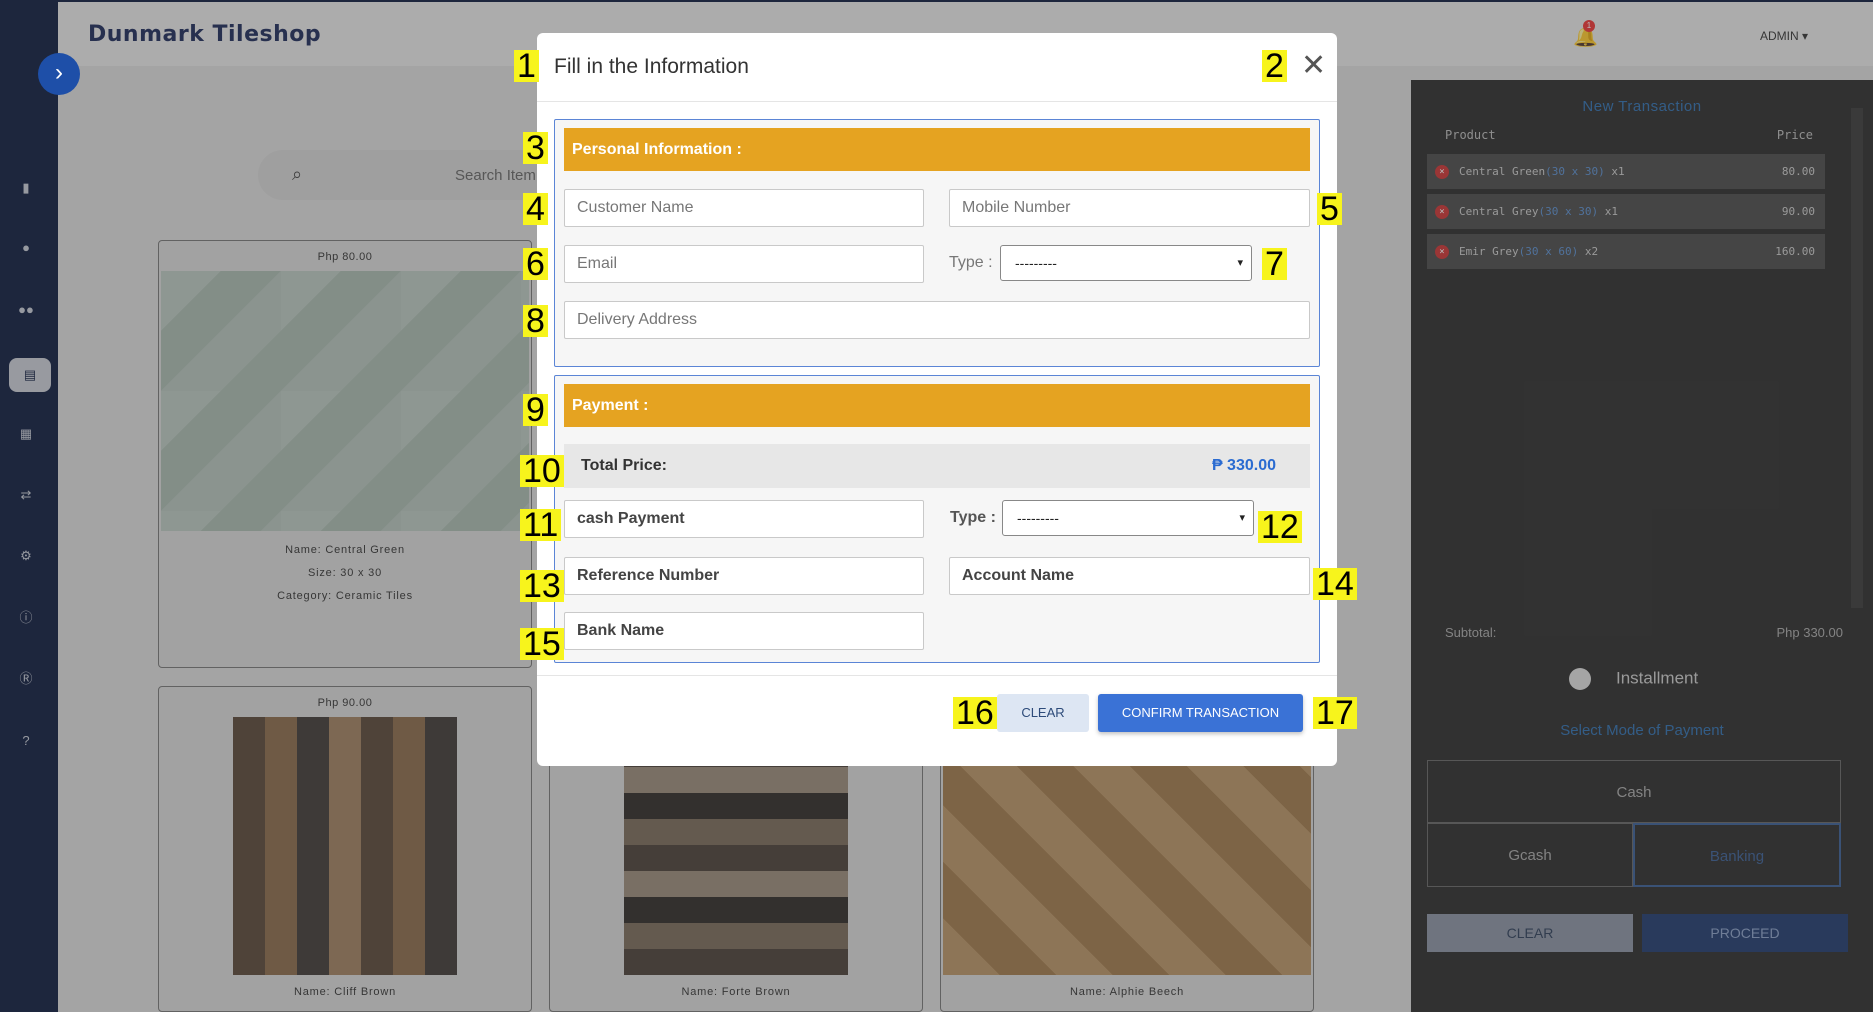  I want to click on close-icon: ✕, so click(1313, 66).